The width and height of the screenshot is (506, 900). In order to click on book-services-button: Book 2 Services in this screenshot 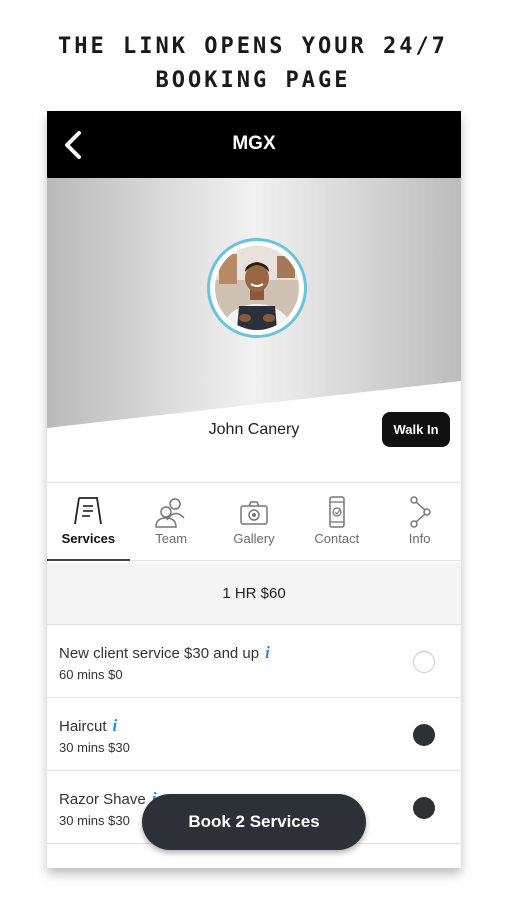, I will do `click(254, 822)`.